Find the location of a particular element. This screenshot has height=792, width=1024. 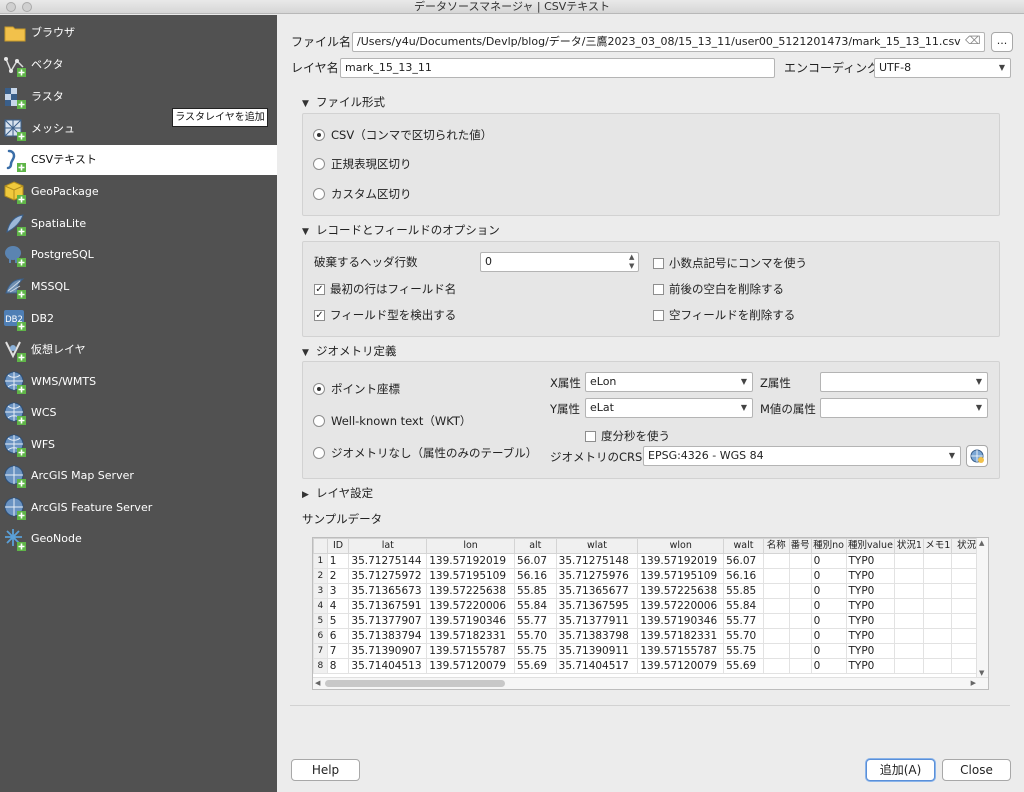

radio-custom: カスタム区切り is located at coordinates (362, 194).